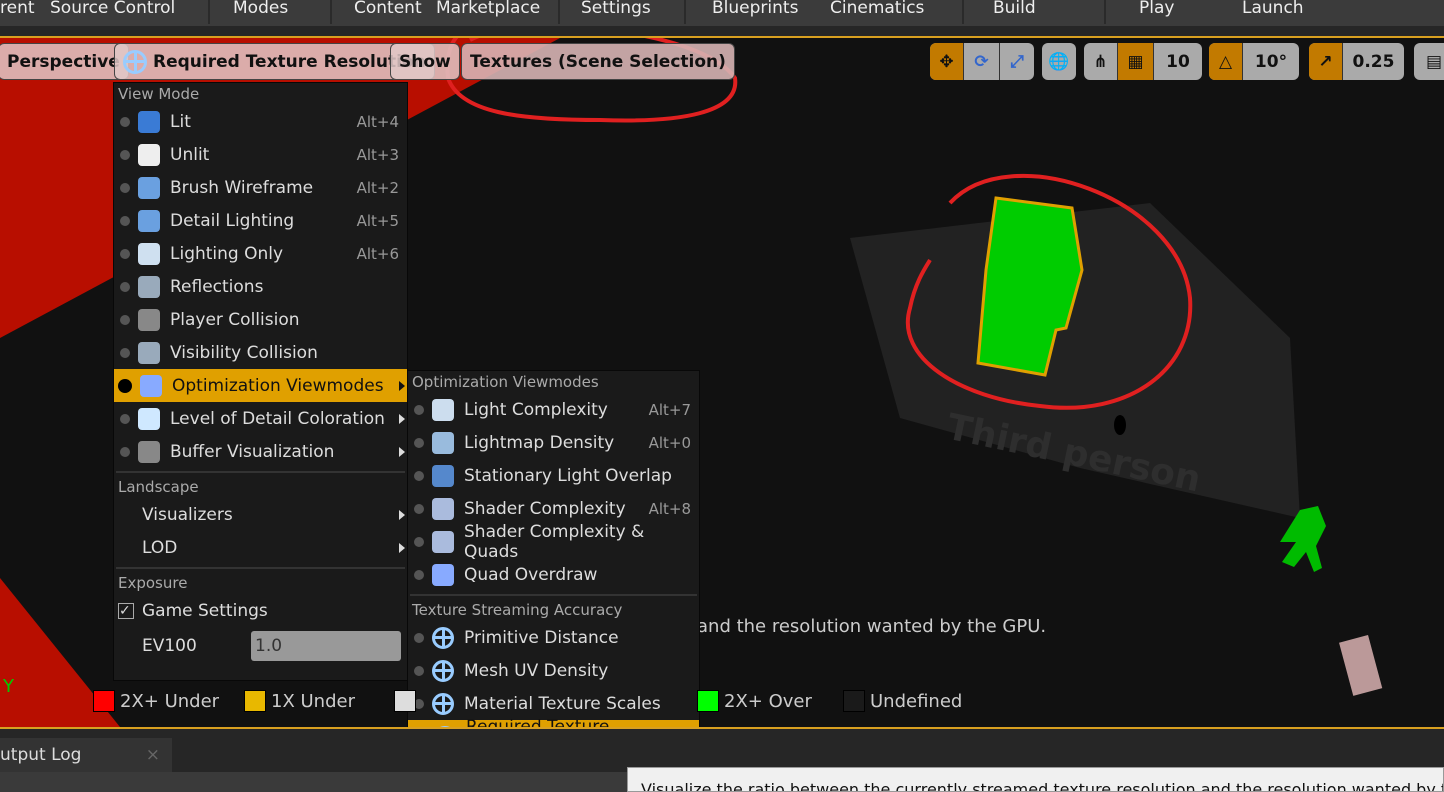 The image size is (1444, 792). Describe the element at coordinates (443, 442) in the screenshot. I see `lightmap-density-icon` at that location.